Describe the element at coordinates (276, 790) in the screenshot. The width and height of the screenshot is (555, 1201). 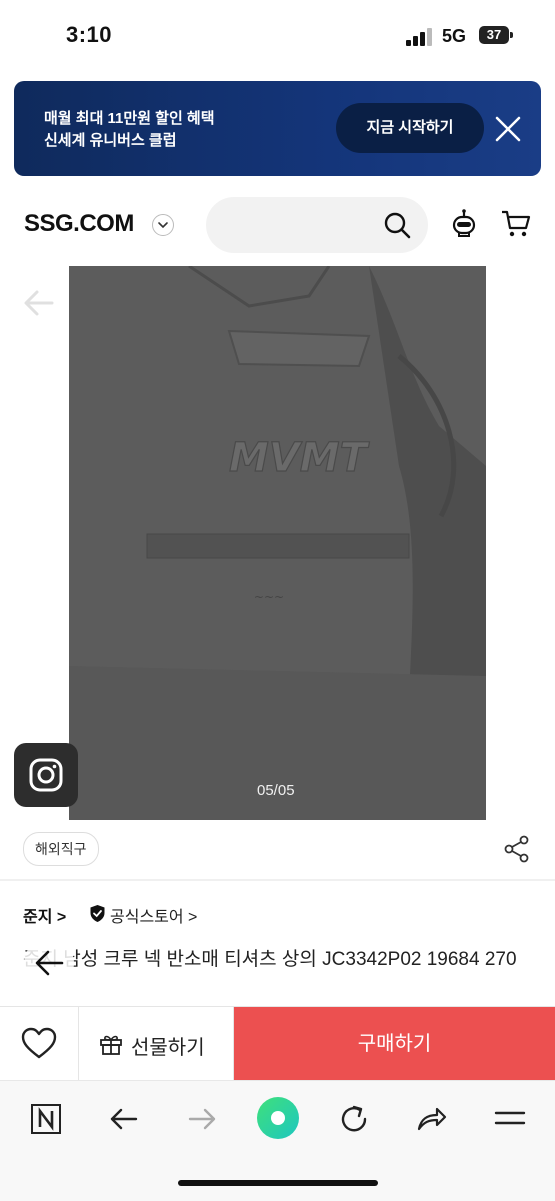
I see `image-pager: 05/05` at that location.